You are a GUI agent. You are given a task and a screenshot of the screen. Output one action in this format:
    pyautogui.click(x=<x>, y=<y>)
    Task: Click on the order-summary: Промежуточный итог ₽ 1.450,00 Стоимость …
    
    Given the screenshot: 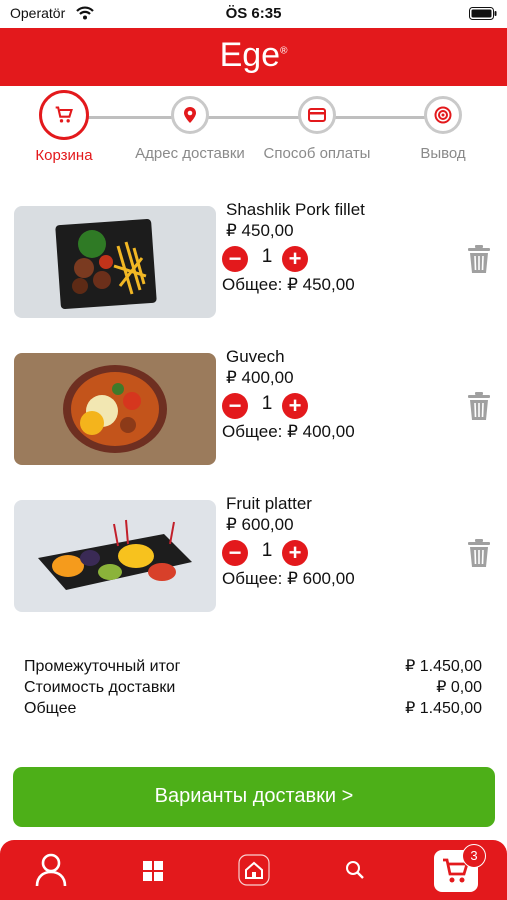 What is the action you would take?
    pyautogui.click(x=253, y=687)
    